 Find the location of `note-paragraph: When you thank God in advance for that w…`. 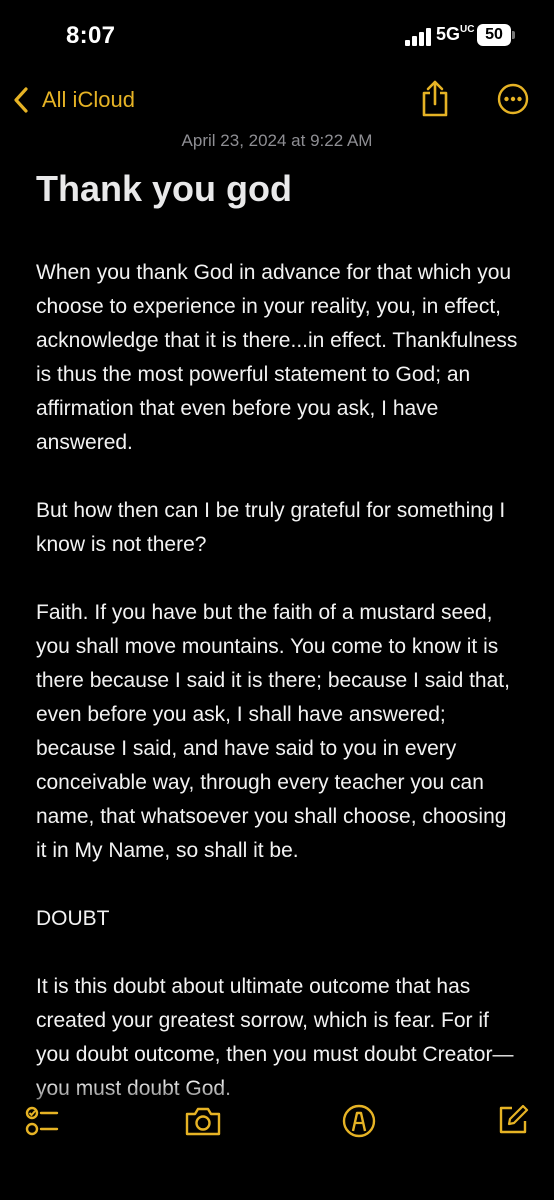

note-paragraph: When you thank God in advance for that w… is located at coordinates (277, 357).